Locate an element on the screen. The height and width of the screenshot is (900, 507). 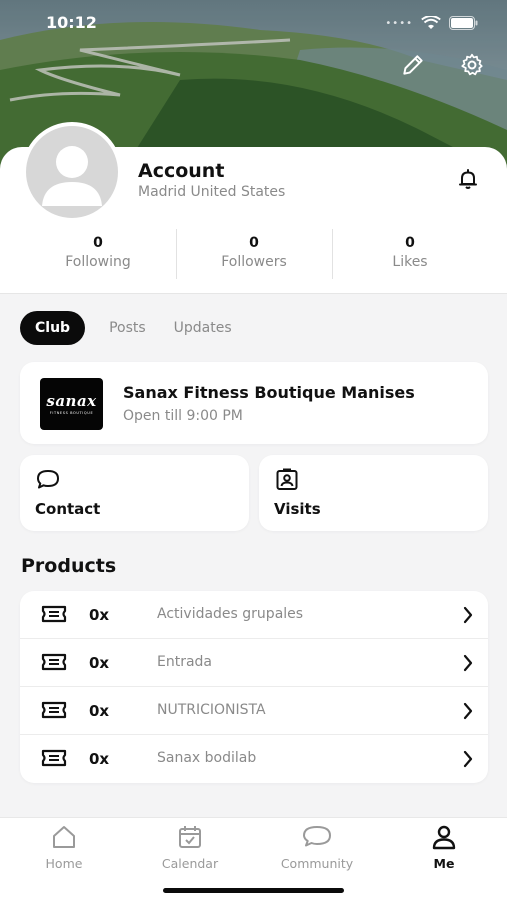
nav-label: Home is located at coordinates (64, 863).